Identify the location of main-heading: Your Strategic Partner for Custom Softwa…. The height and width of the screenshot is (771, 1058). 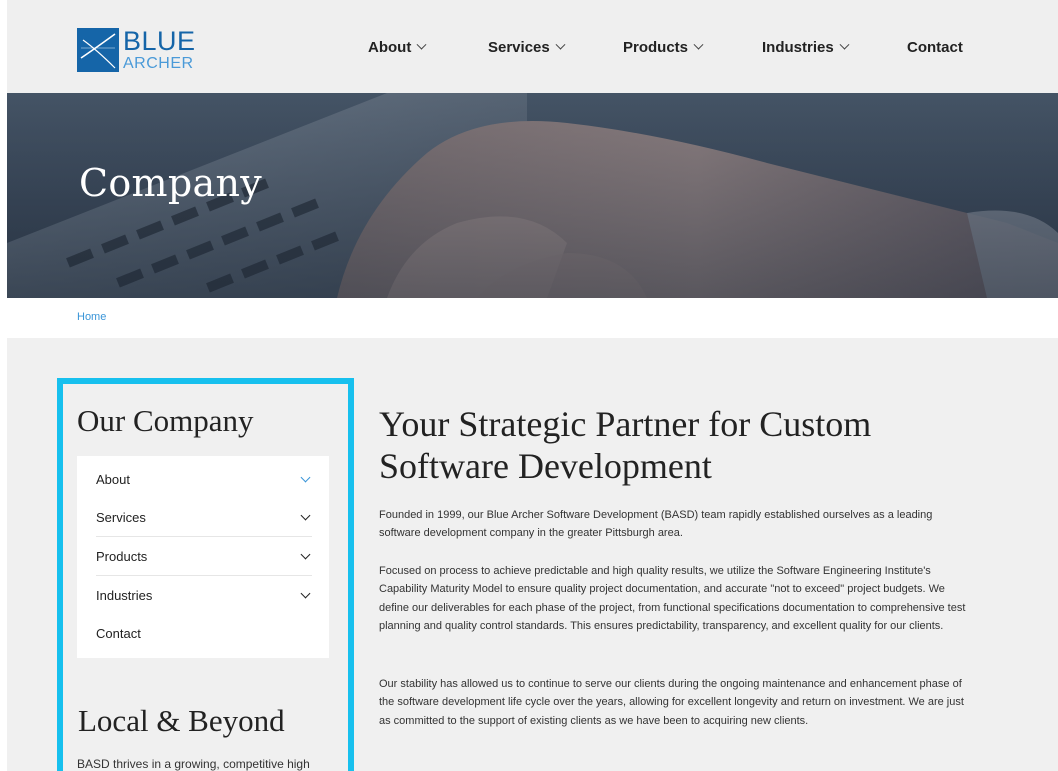
(625, 445).